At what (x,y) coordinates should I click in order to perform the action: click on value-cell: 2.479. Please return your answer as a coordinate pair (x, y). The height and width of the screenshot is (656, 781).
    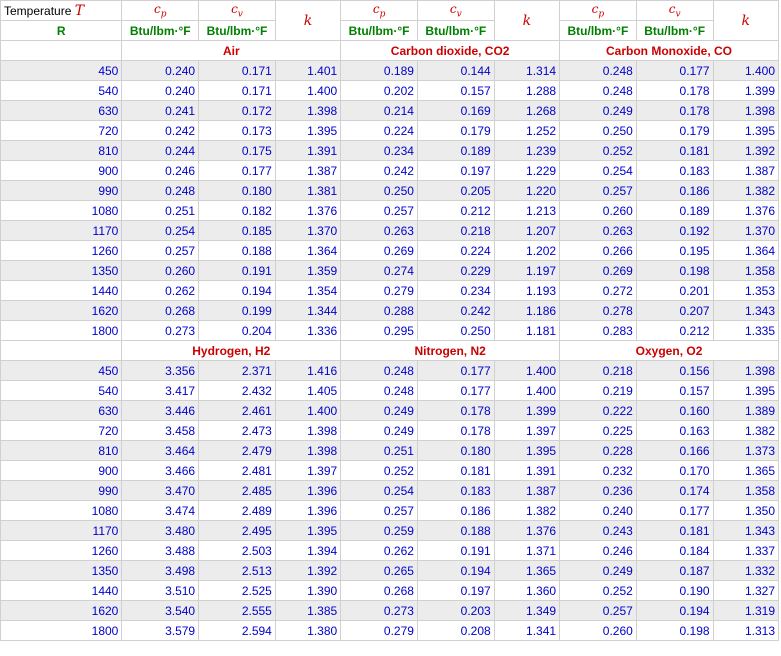
    Looking at the image, I should click on (237, 450).